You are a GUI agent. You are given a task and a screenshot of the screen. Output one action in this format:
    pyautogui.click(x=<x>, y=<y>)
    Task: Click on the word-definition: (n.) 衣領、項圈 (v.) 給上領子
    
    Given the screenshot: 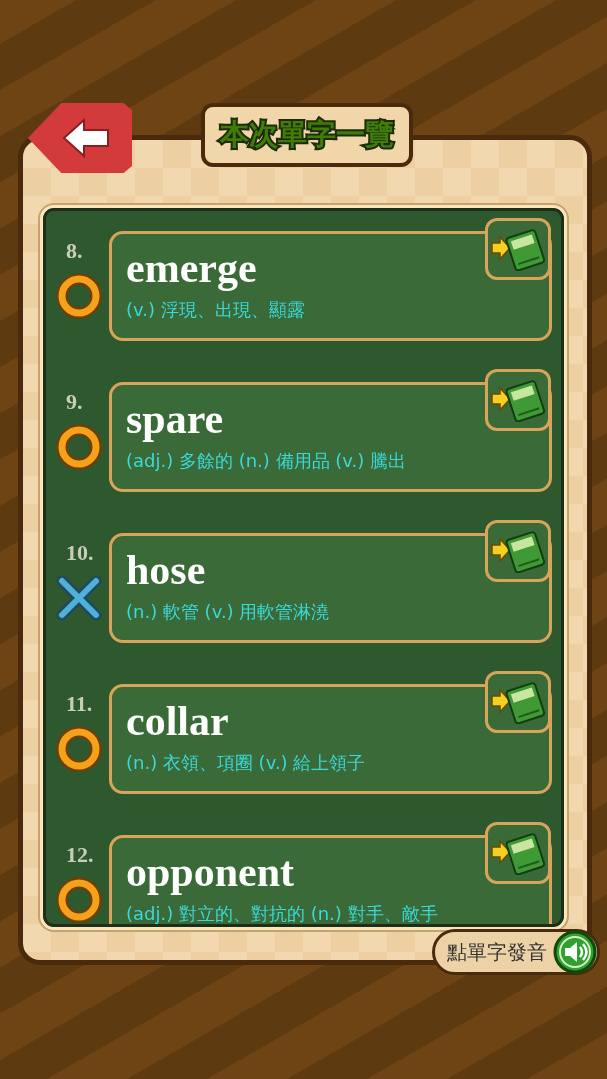 What is the action you would take?
    pyautogui.click(x=246, y=763)
    